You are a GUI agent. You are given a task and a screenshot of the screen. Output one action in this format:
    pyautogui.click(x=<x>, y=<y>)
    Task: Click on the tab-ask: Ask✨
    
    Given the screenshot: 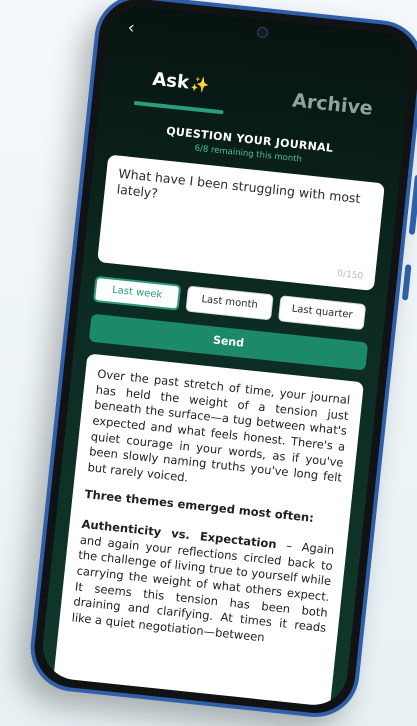 What is the action you would take?
    pyautogui.click(x=180, y=82)
    